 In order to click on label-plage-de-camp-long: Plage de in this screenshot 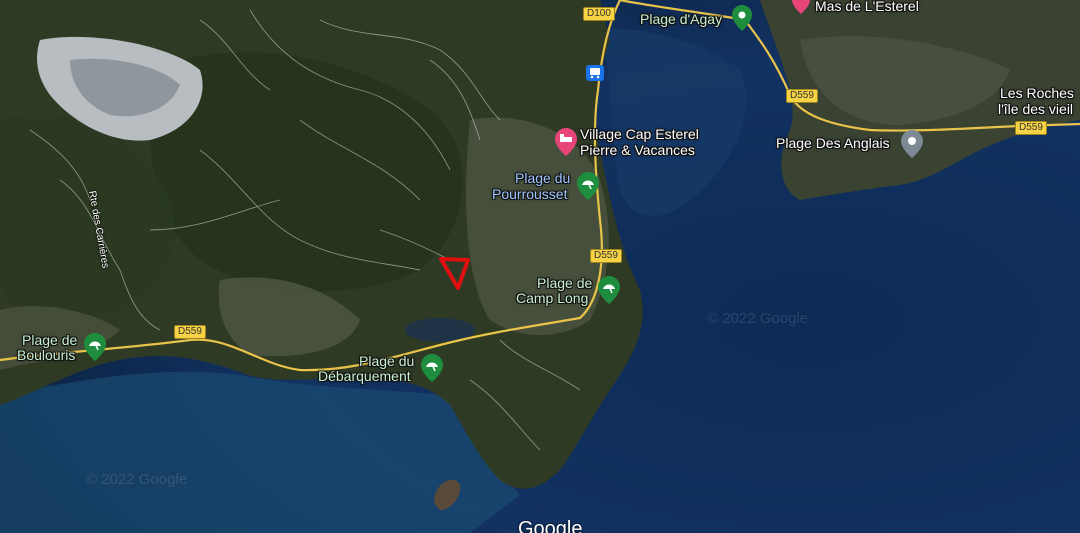, I will do `click(564, 283)`.